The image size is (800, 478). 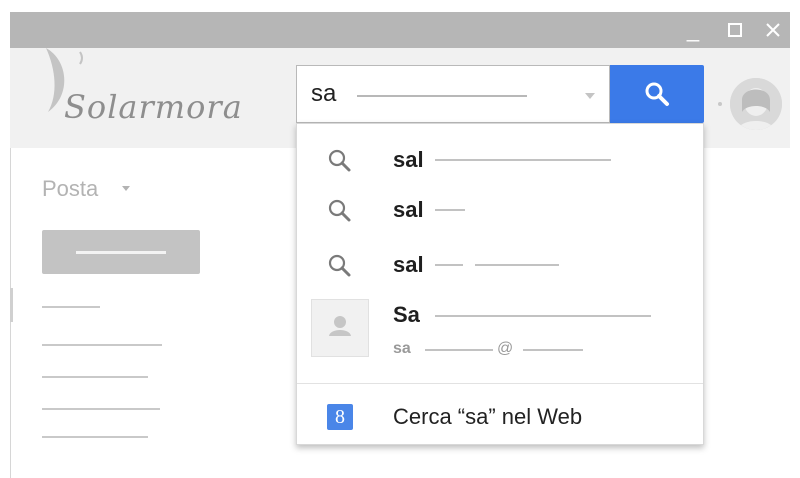 I want to click on minimize-button: _, so click(x=693, y=30).